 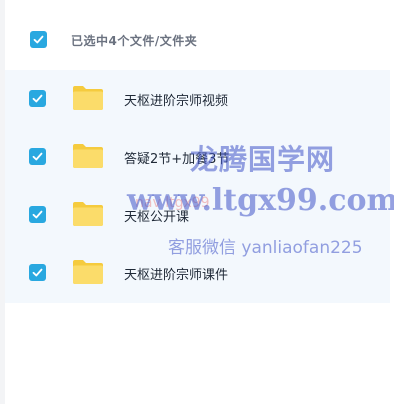 What do you see at coordinates (134, 41) in the screenshot?
I see `selection-count-label: 已选中4个文件/文件夹` at bounding box center [134, 41].